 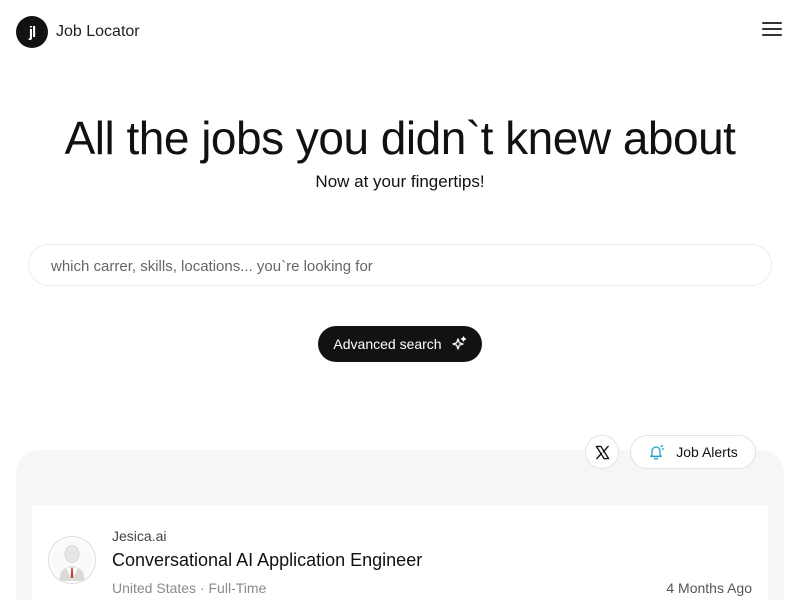 What do you see at coordinates (387, 344) in the screenshot?
I see `advanced-search-label: Advanced search` at bounding box center [387, 344].